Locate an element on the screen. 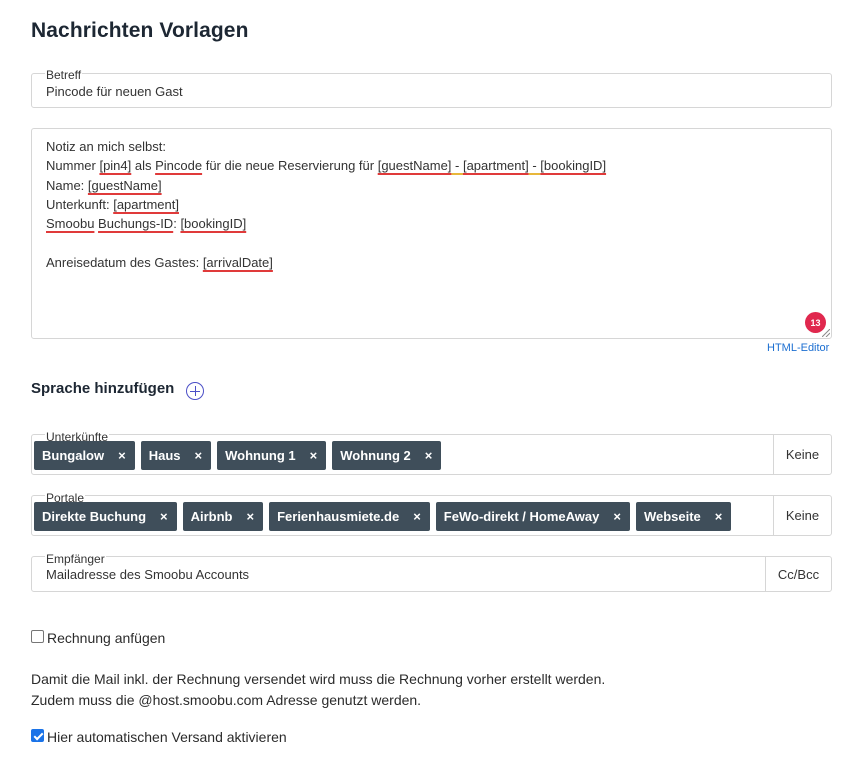 The image size is (858, 767). accommodations-tag: Bungalow × is located at coordinates (84, 455).